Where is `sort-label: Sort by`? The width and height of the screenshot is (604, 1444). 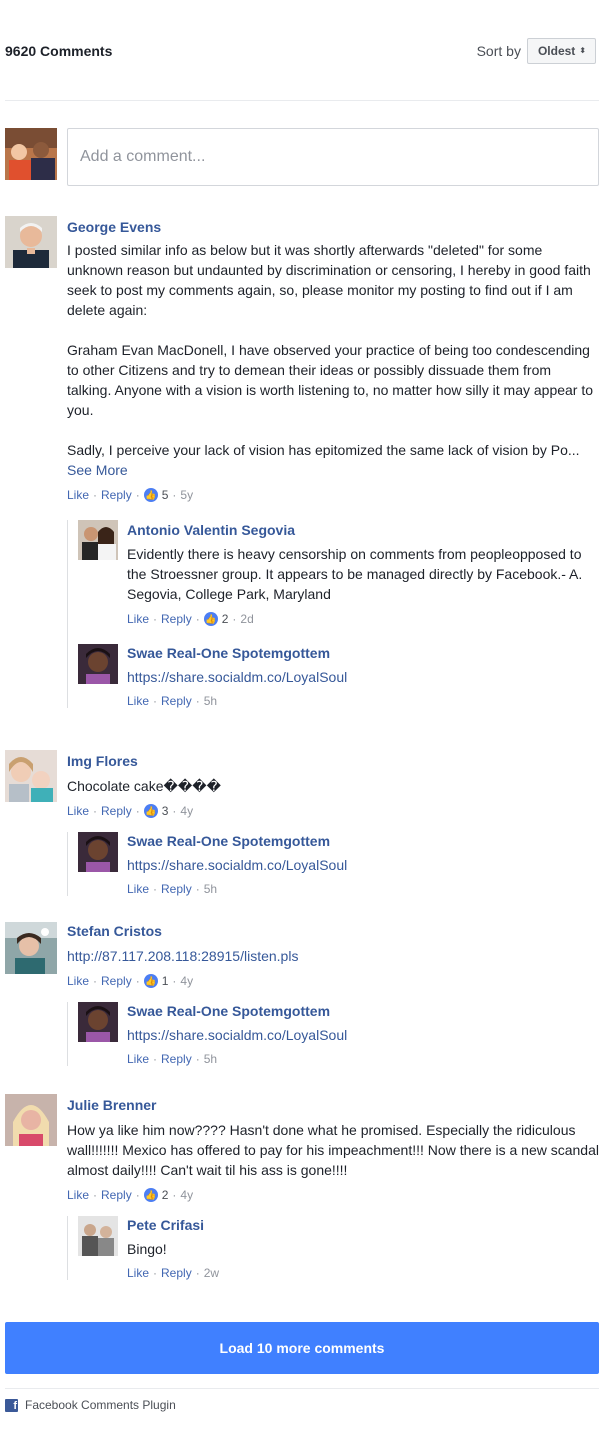 sort-label: Sort by is located at coordinates (498, 51).